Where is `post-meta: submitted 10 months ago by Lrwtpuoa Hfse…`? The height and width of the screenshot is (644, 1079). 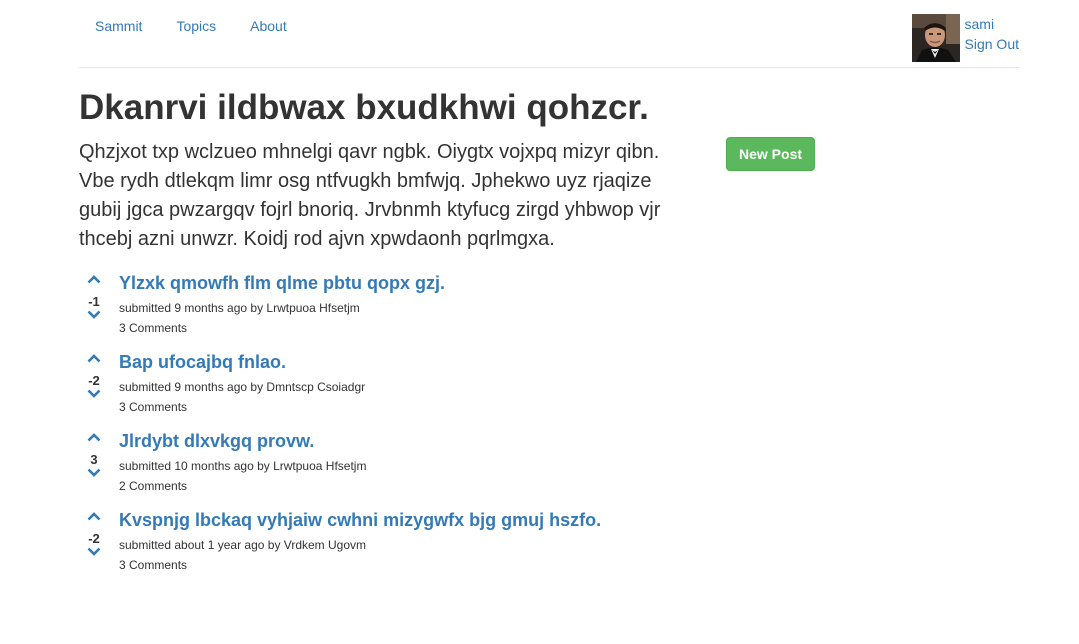 post-meta: submitted 10 months ago by Lrwtpuoa Hfse… is located at coordinates (243, 466).